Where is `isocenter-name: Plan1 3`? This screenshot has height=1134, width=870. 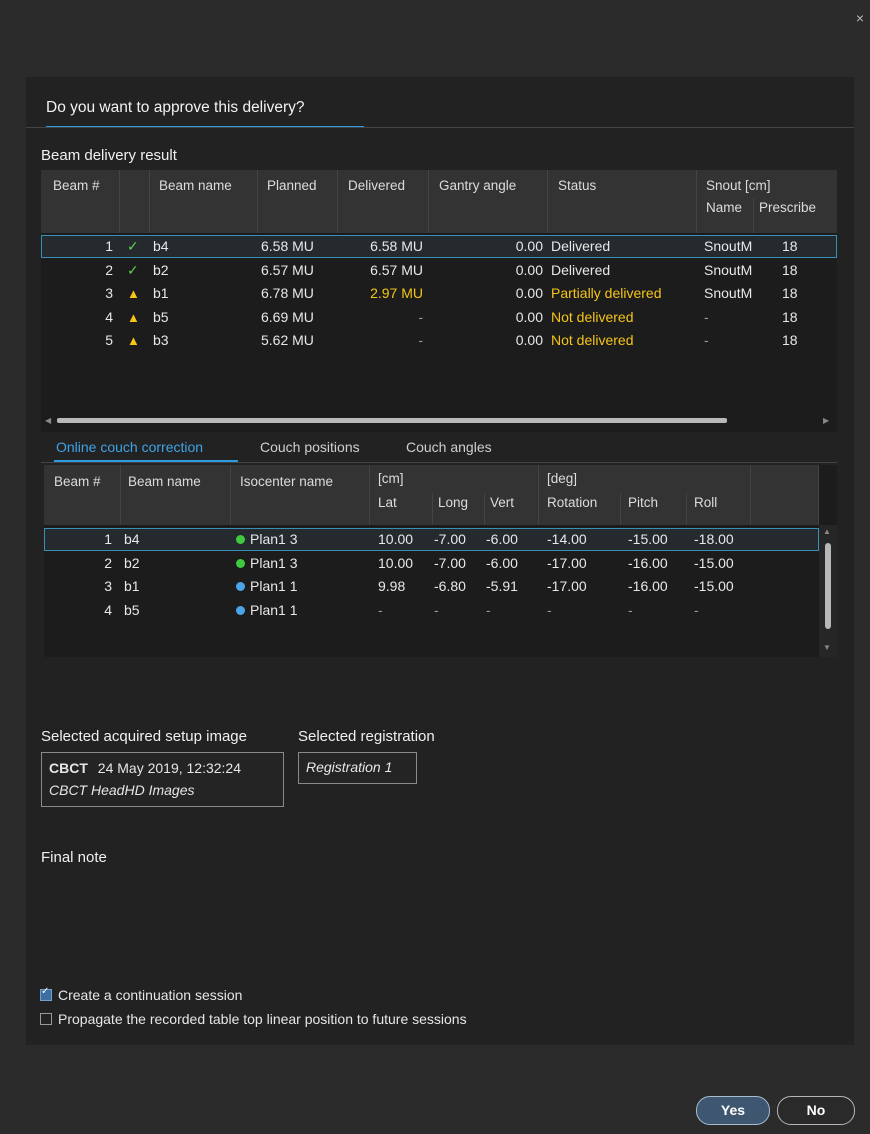
isocenter-name: Plan1 3 is located at coordinates (274, 539).